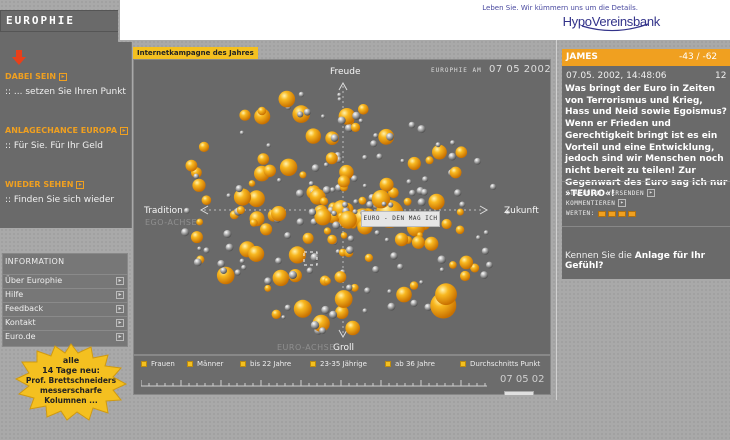  What do you see at coordinates (265, 364) in the screenshot?
I see `filter-bis-22: bis 22 Jahre` at bounding box center [265, 364].